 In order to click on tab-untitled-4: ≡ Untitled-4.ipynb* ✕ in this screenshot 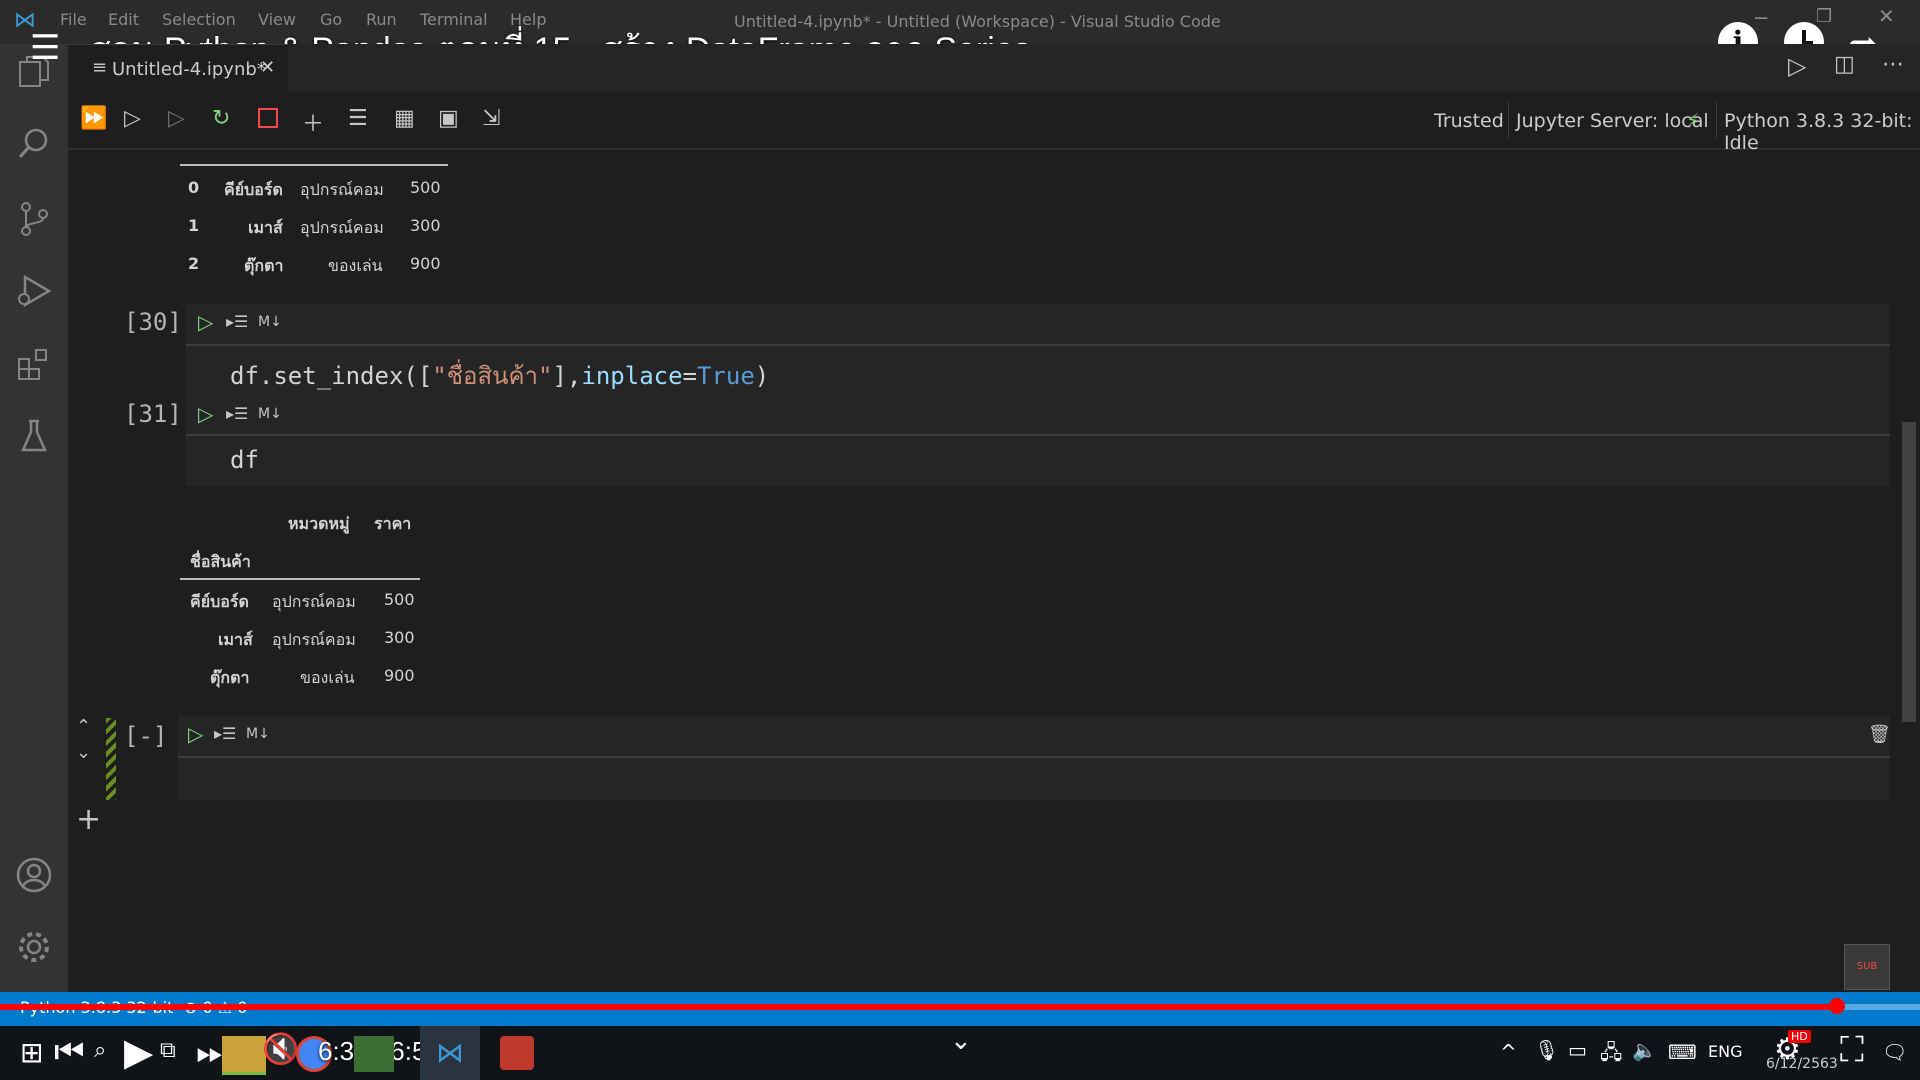, I will do `click(178, 68)`.